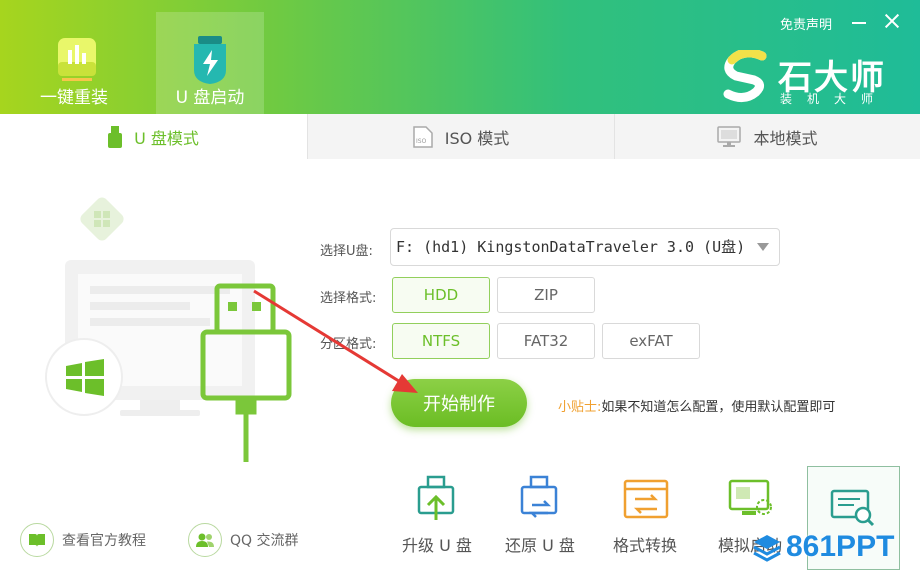 Image resolution: width=920 pixels, height=580 pixels. What do you see at coordinates (437, 545) in the screenshot?
I see `tool-label: 升级 U 盘` at bounding box center [437, 545].